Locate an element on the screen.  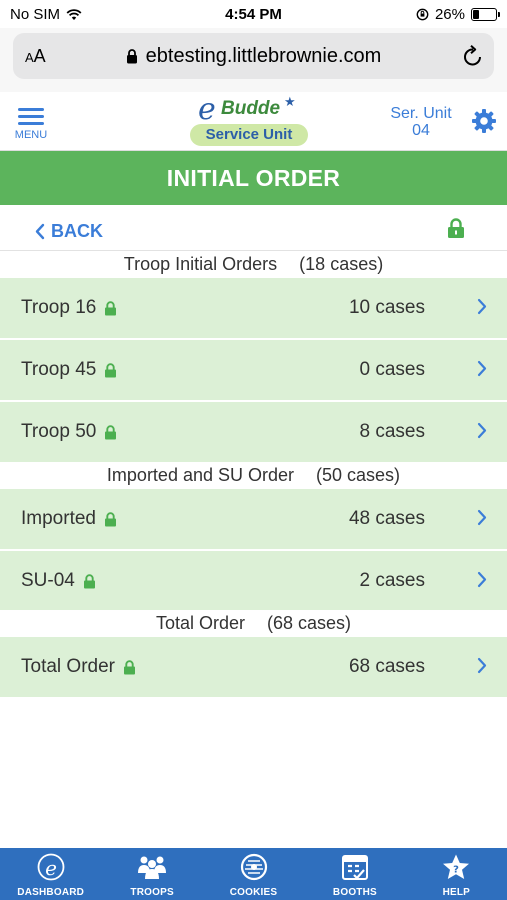
secure-lock-icon is located at coordinates (131, 56).